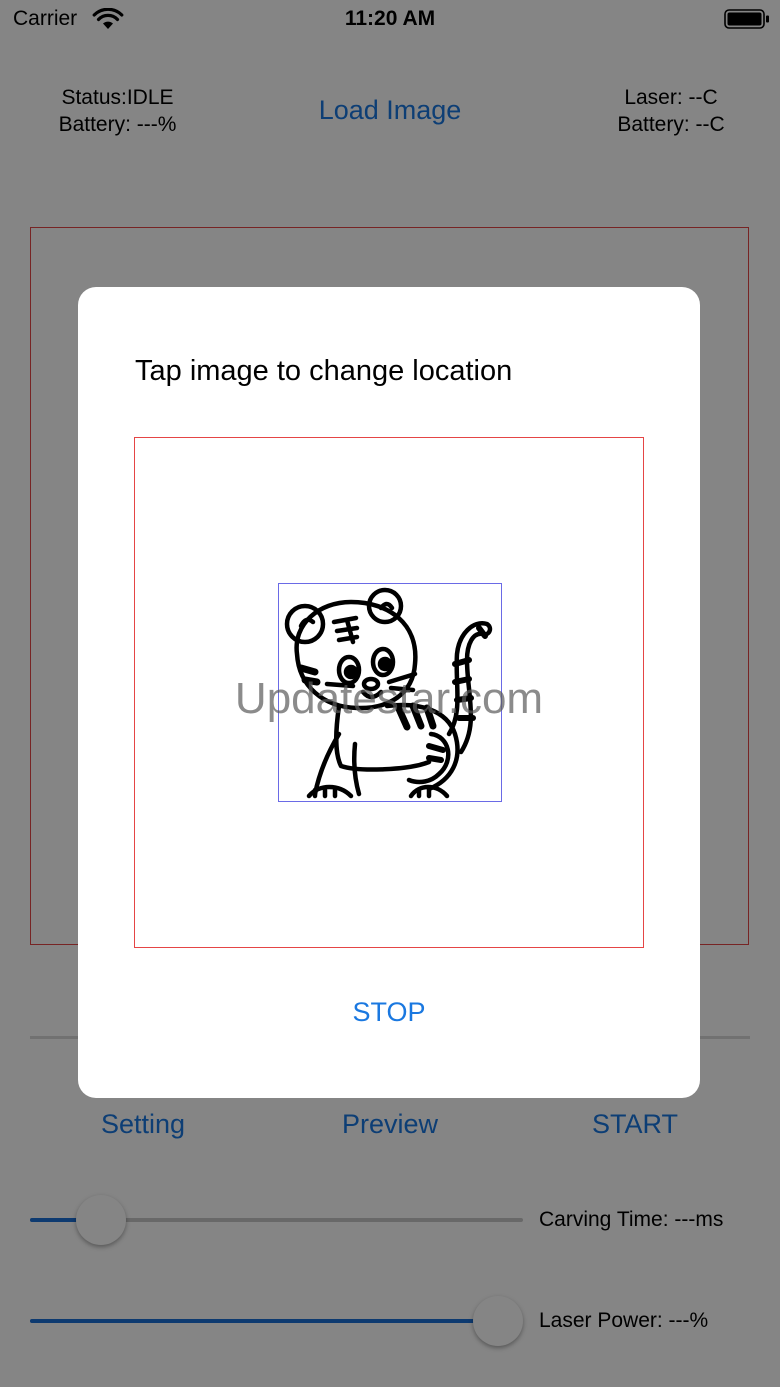  I want to click on stop-button: STOP, so click(389, 1012).